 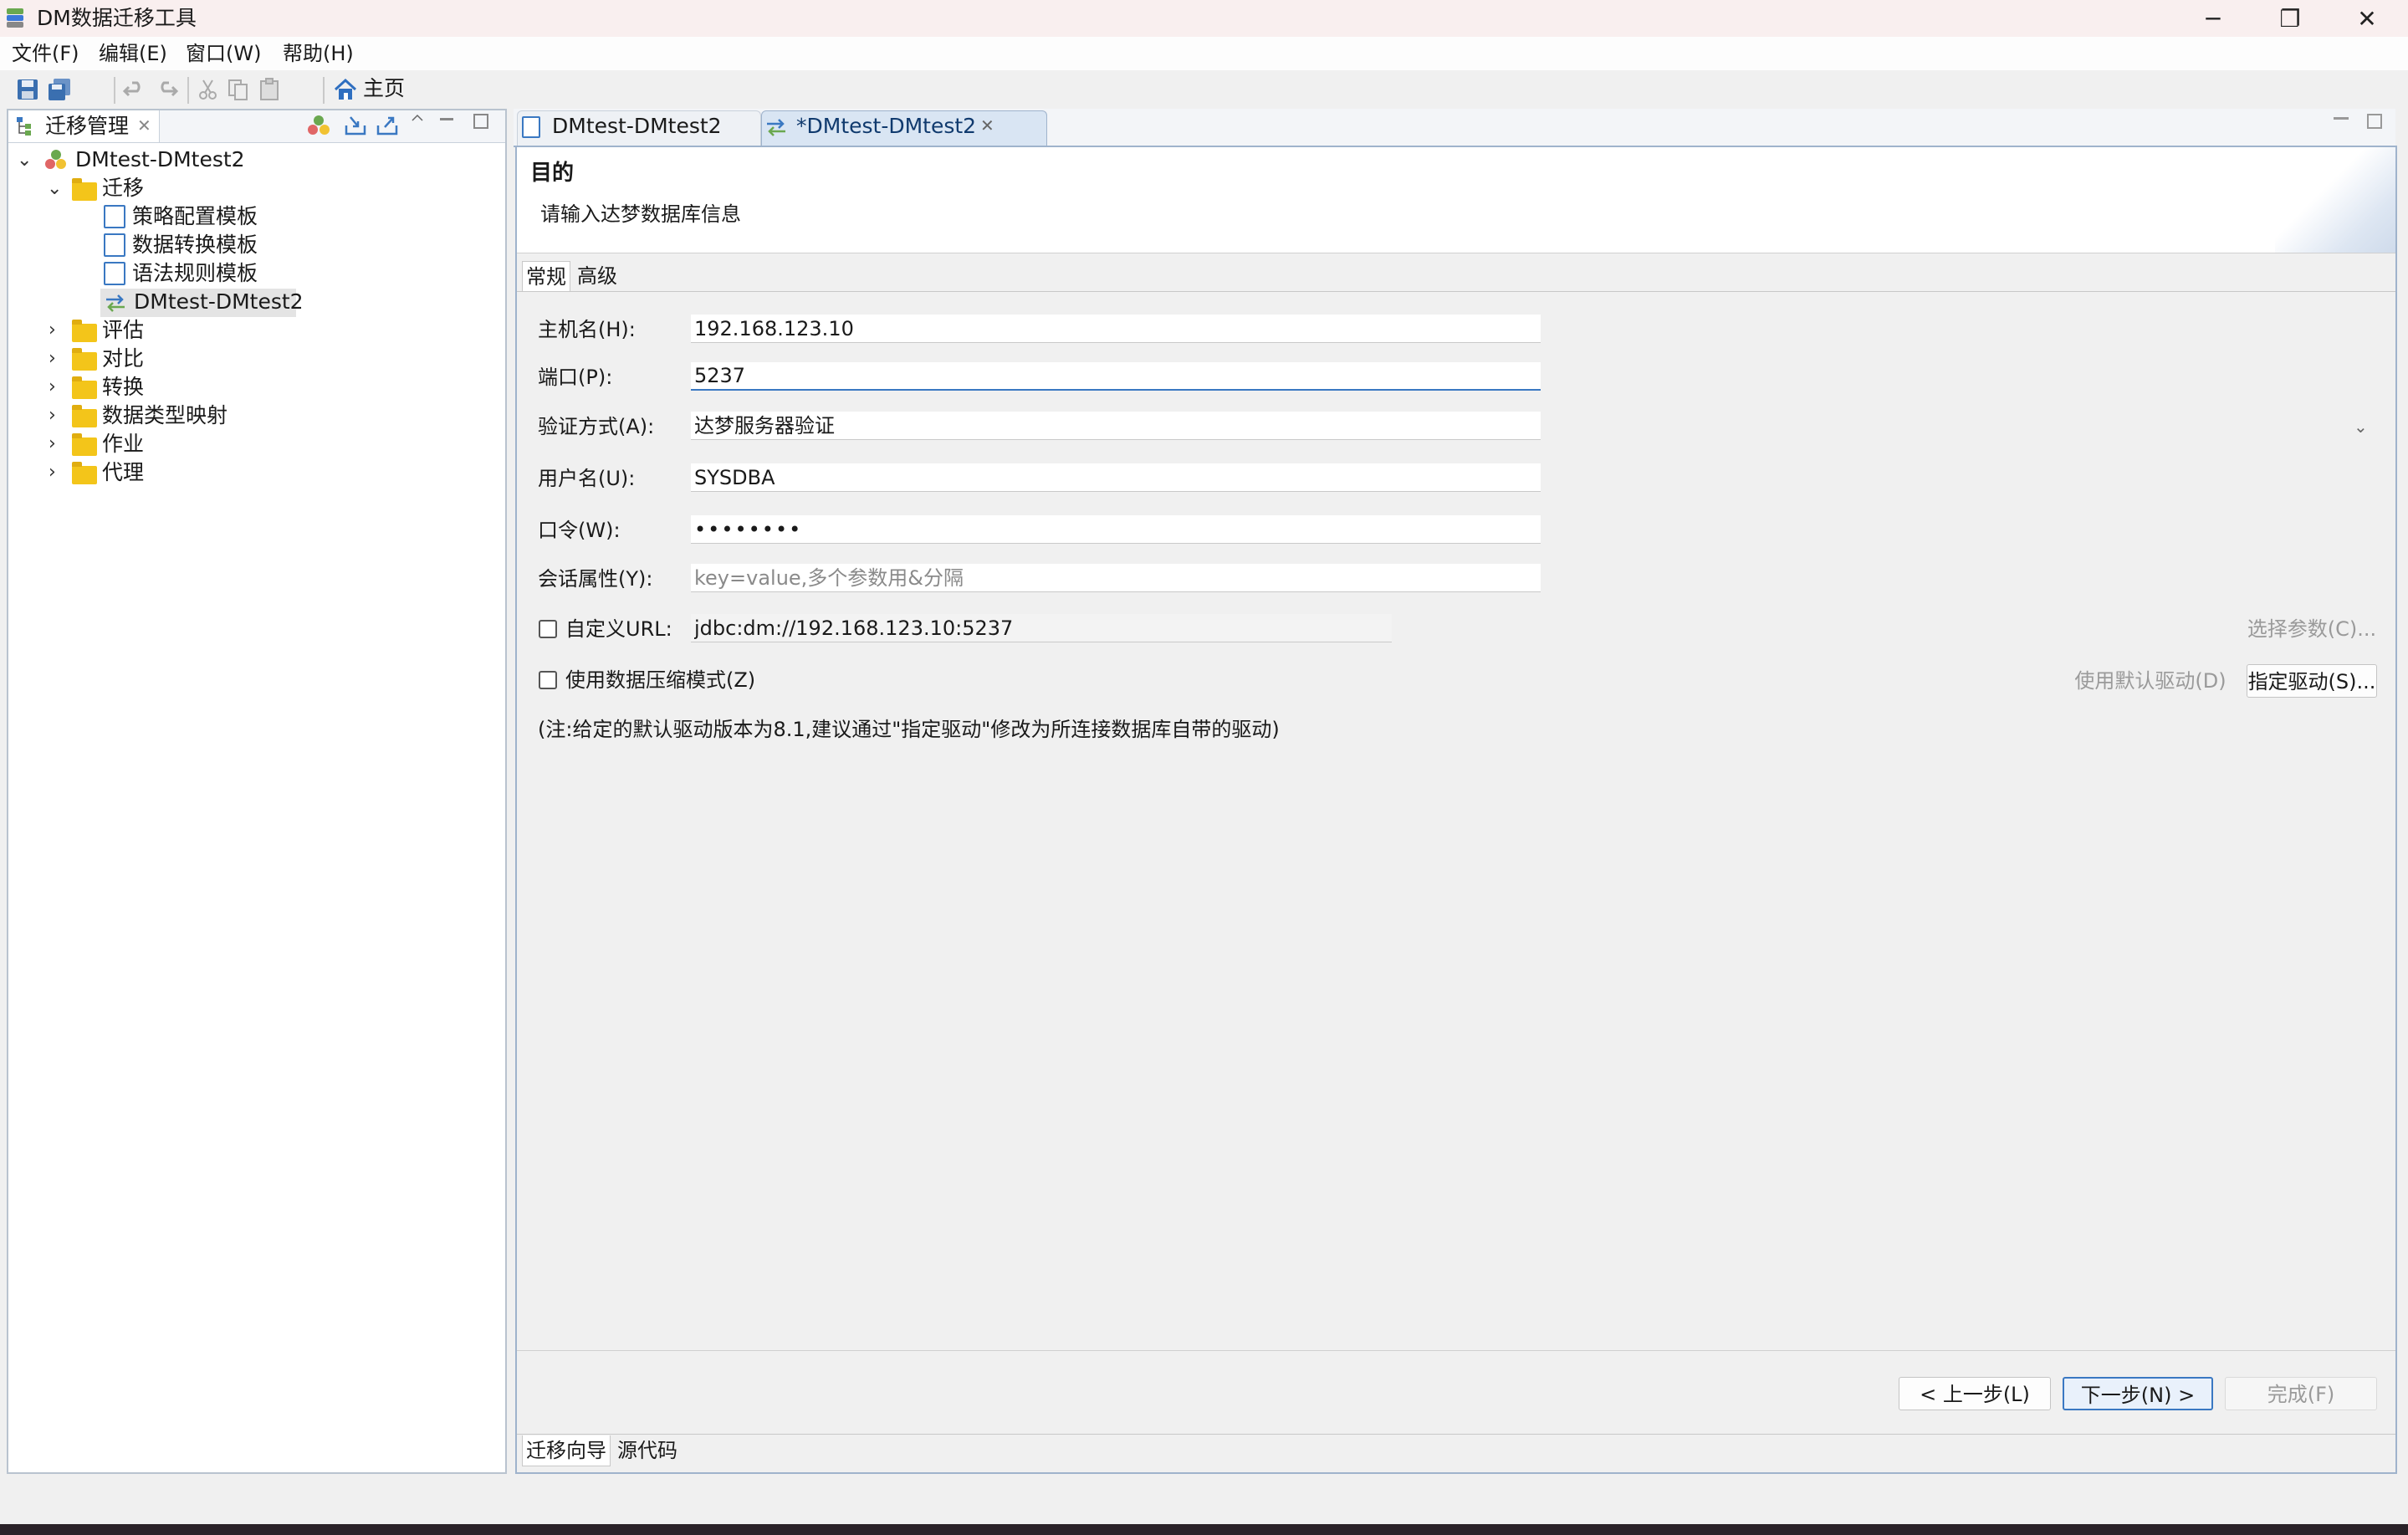 I want to click on title-bar, so click(x=1204, y=18).